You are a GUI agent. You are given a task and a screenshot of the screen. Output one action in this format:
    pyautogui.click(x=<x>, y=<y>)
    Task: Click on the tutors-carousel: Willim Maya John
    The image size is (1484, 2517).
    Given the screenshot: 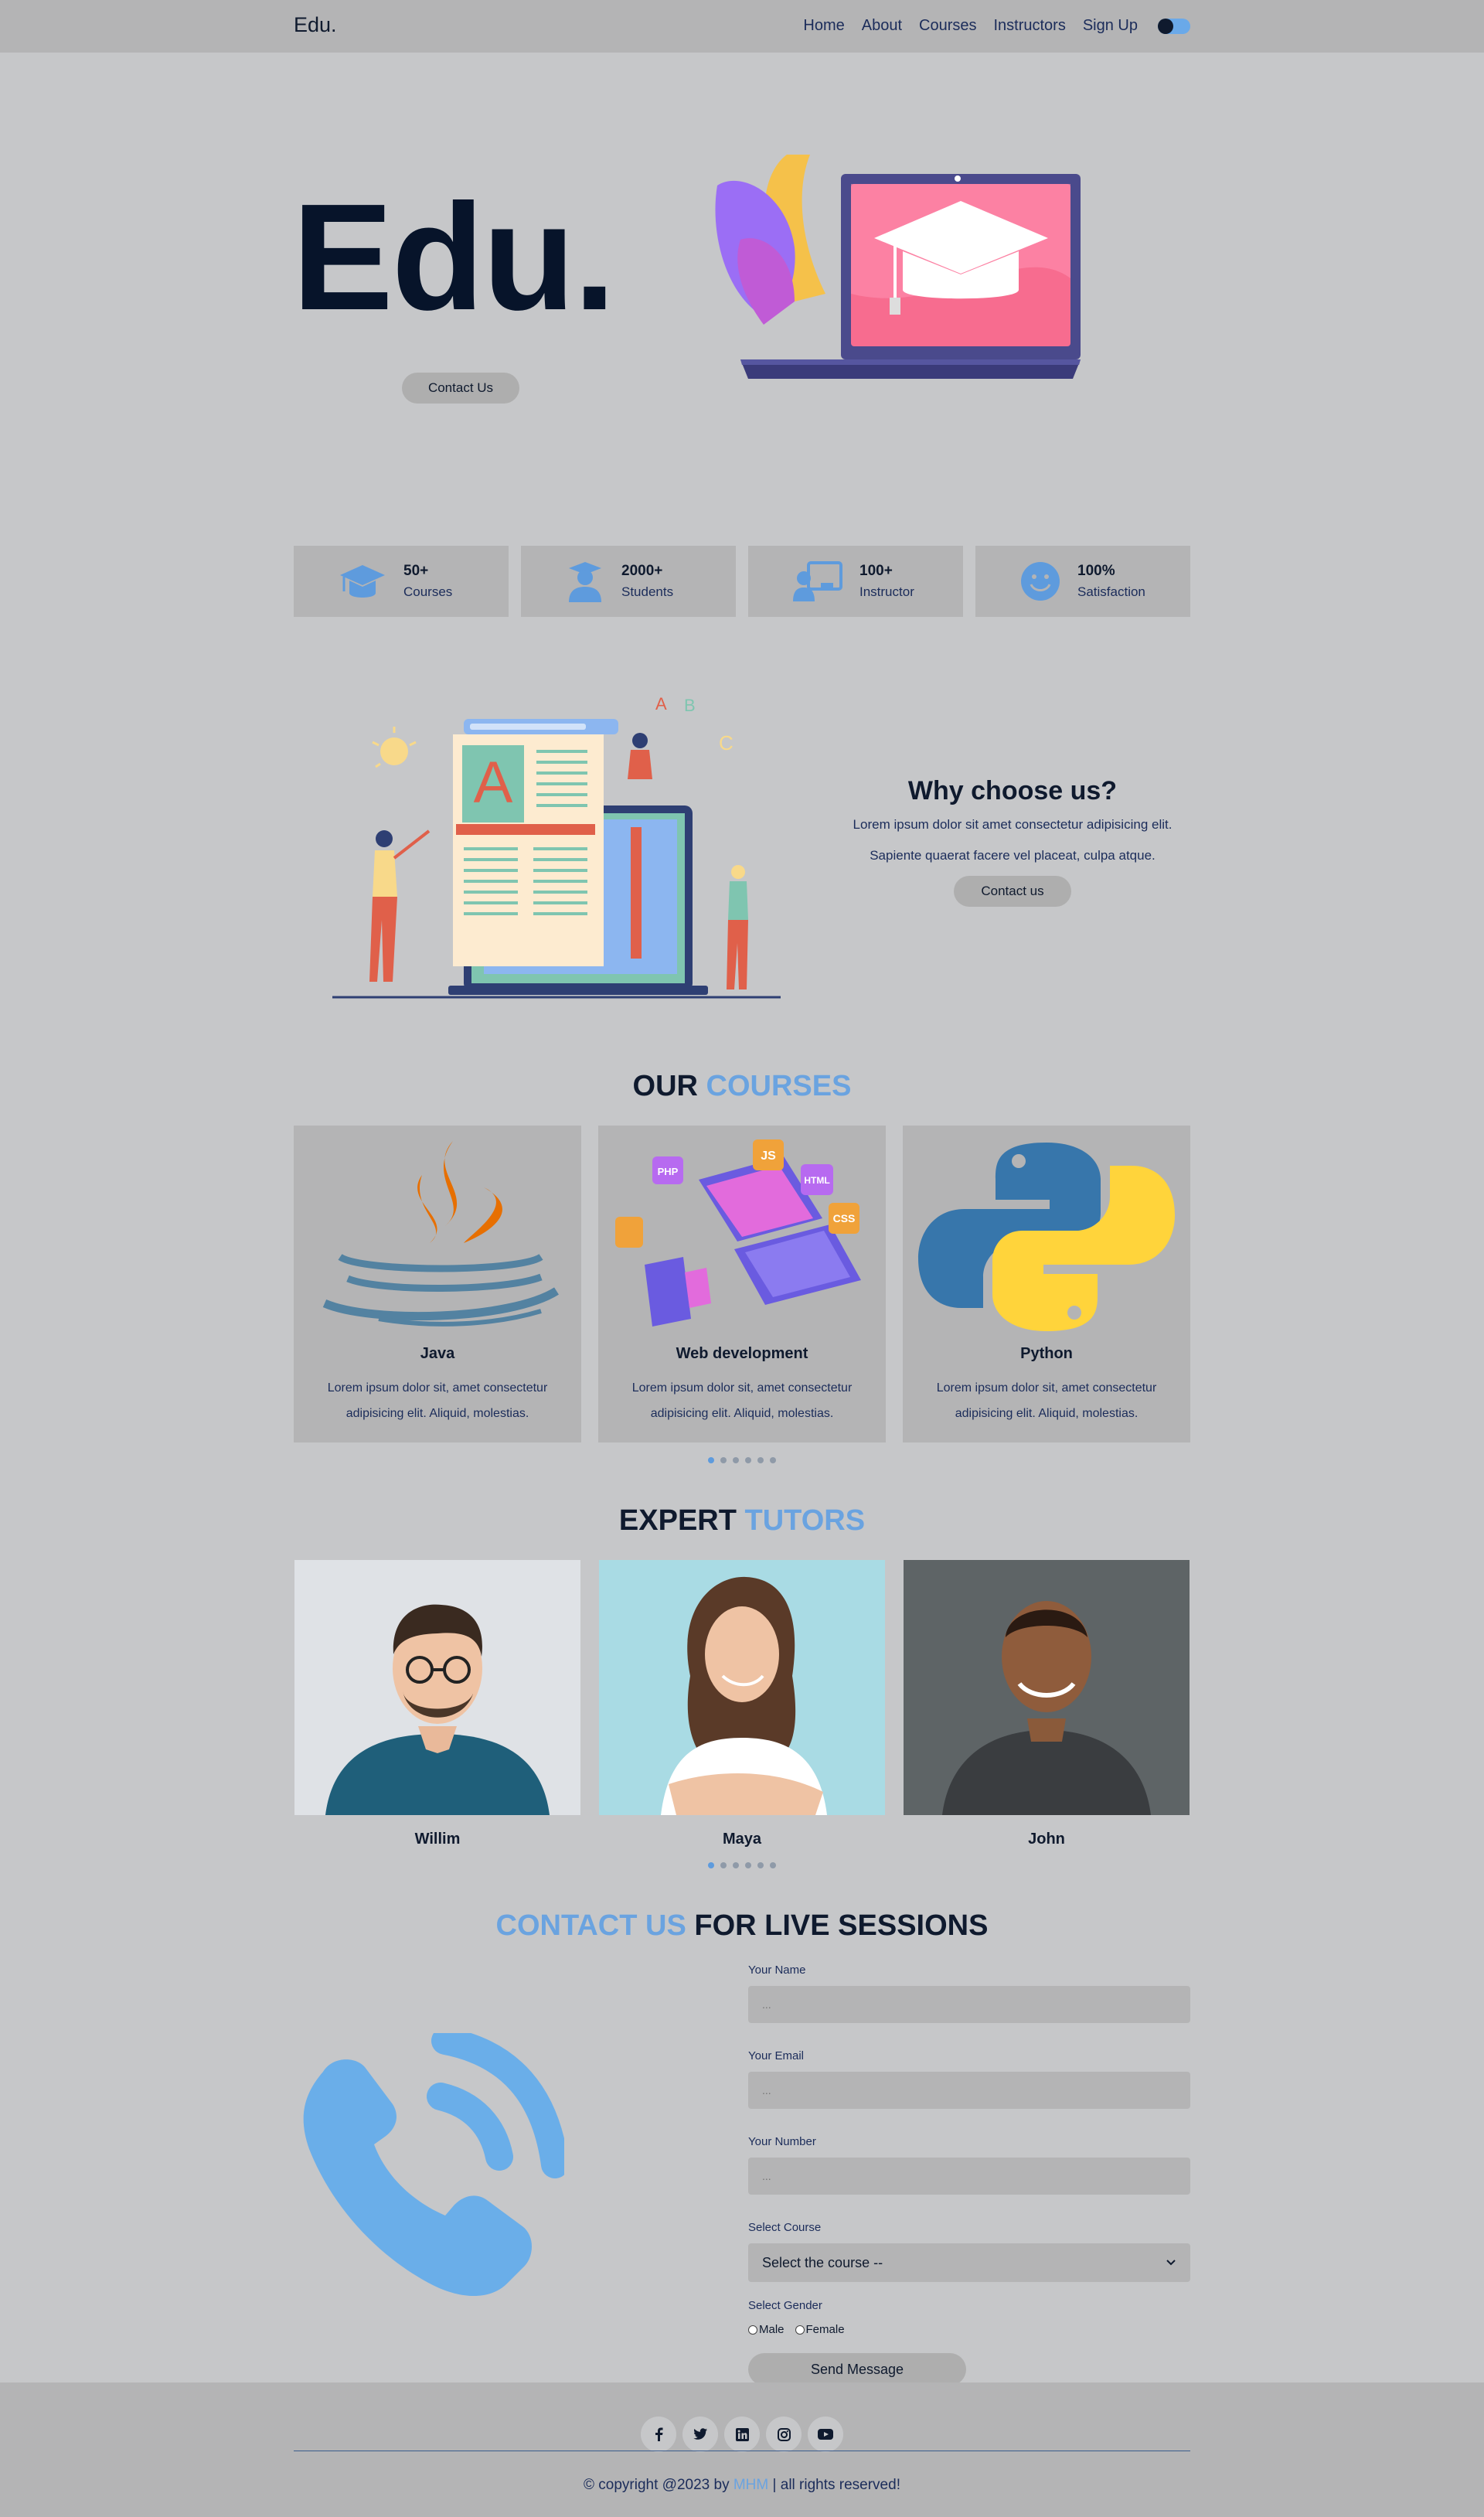 What is the action you would take?
    pyautogui.click(x=742, y=1704)
    